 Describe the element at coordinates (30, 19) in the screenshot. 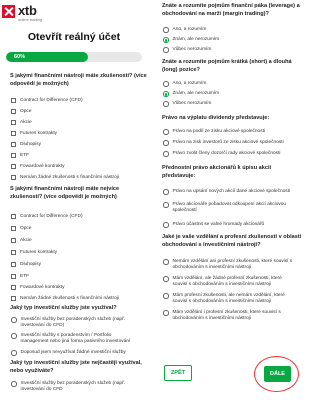

I see `brand-tagline: online trading` at that location.